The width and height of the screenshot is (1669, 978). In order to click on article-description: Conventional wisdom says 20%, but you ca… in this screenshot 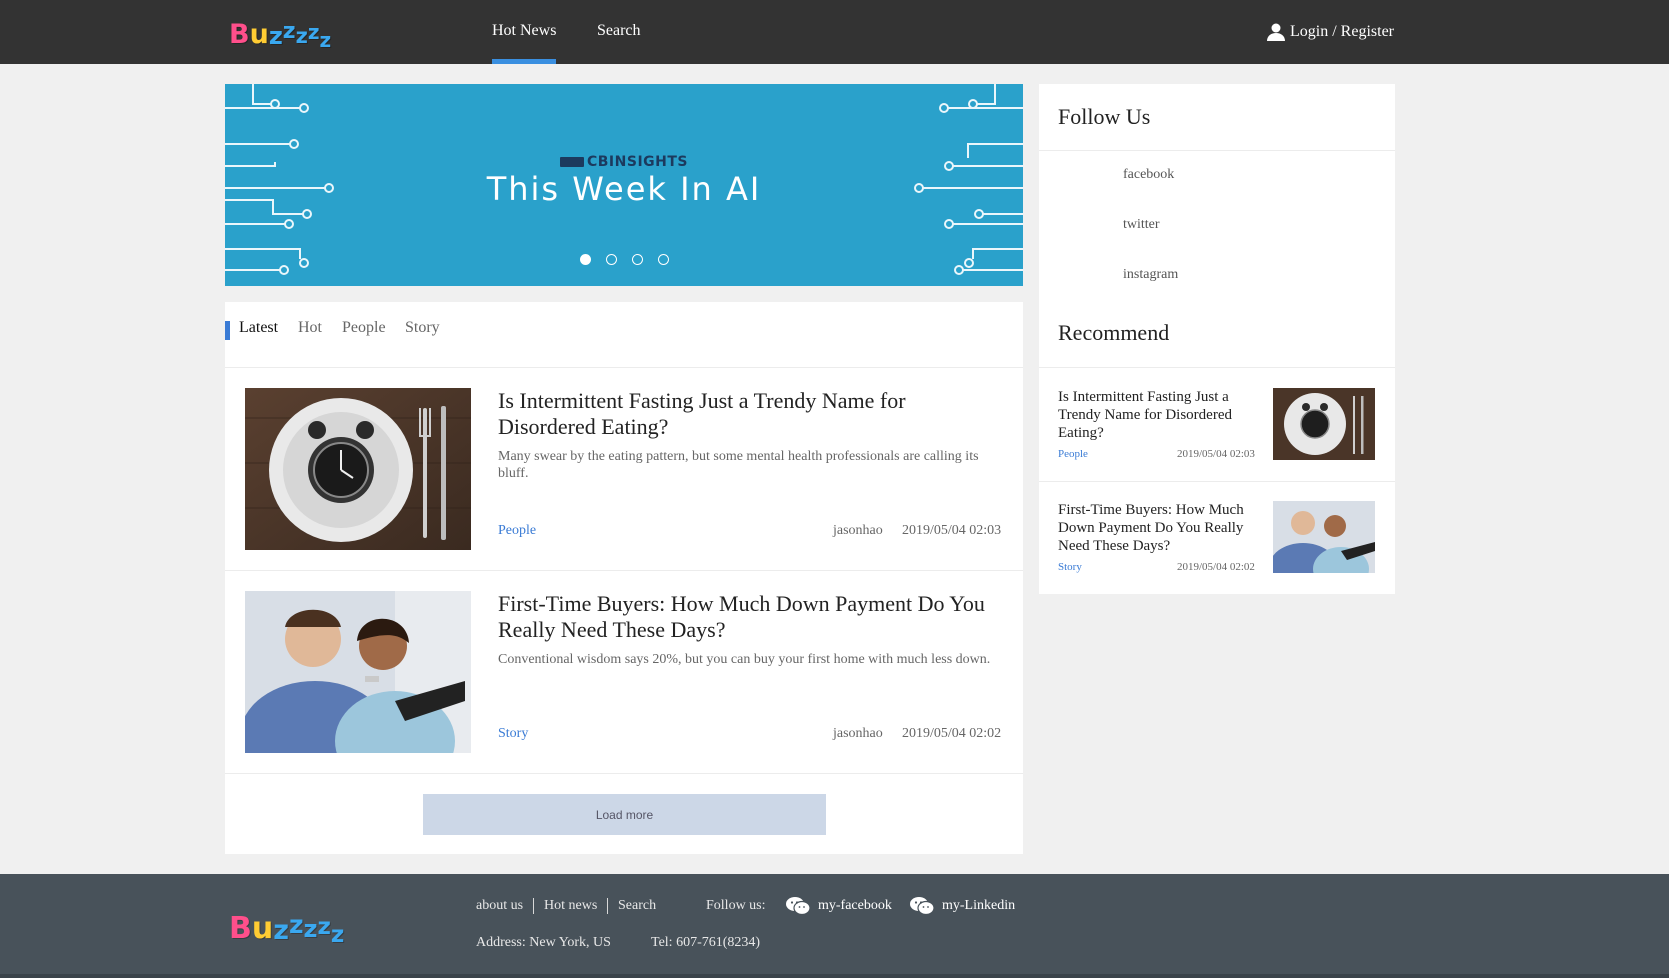, I will do `click(744, 659)`.